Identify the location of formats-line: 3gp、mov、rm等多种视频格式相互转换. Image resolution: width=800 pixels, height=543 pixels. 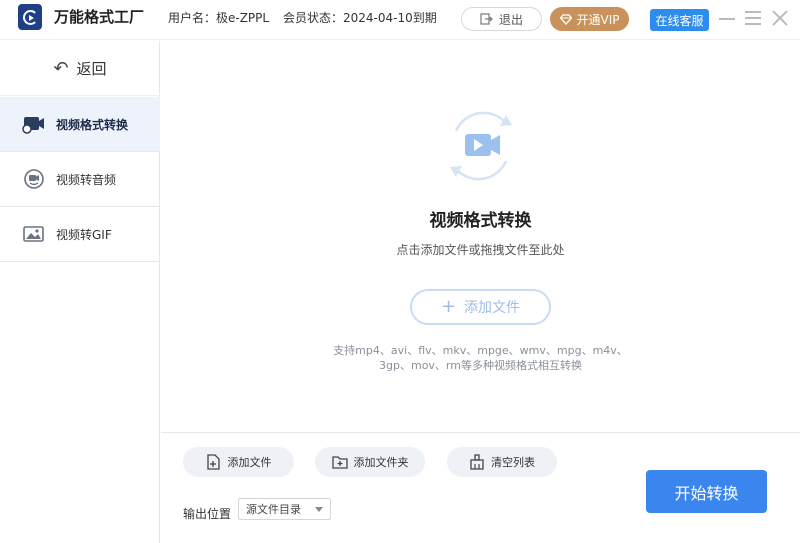
(480, 365).